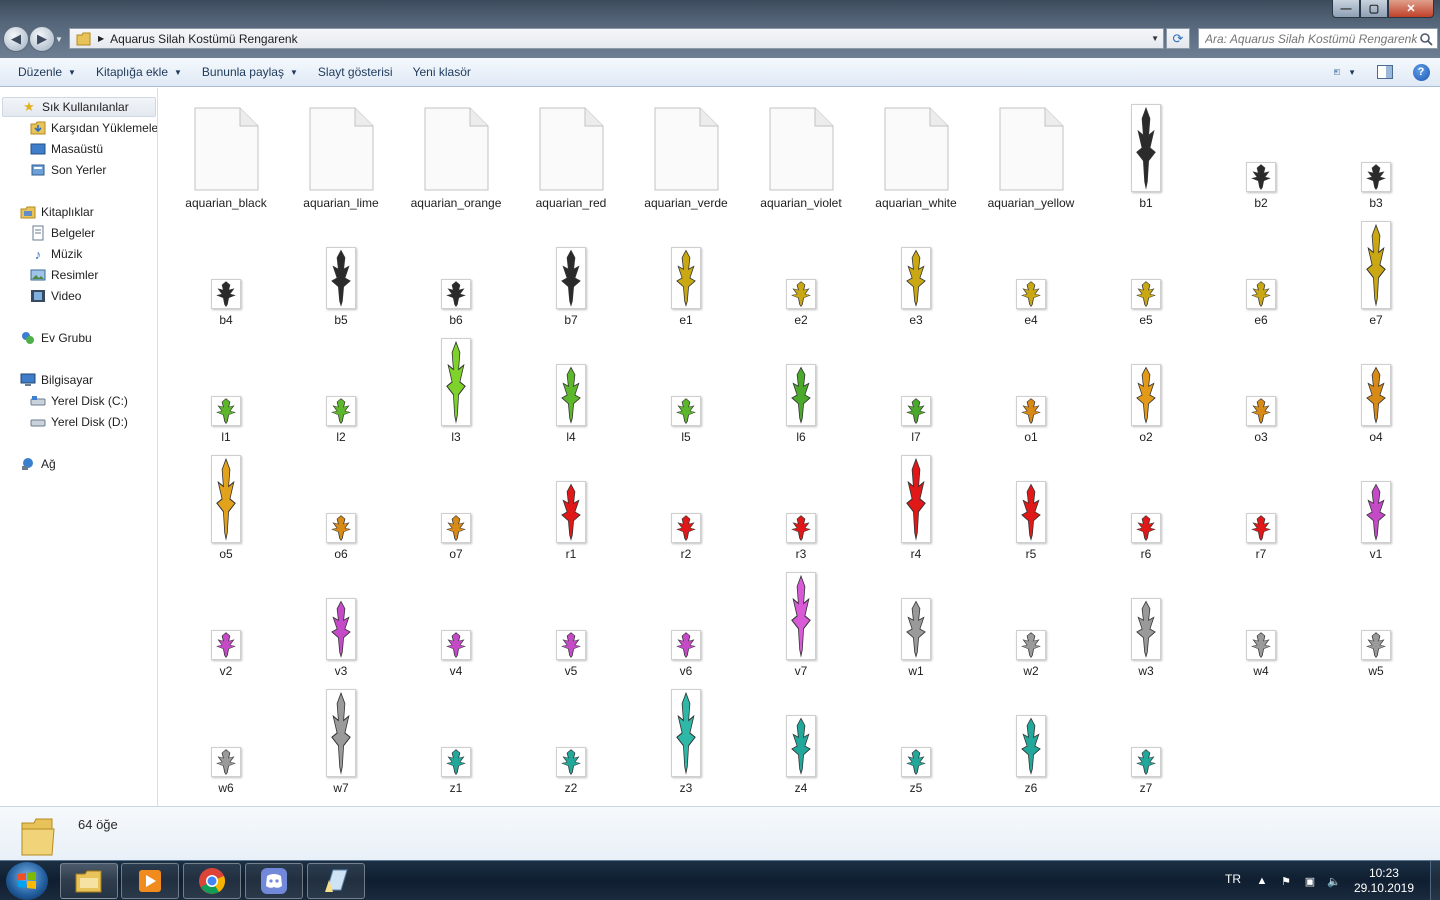 The height and width of the screenshot is (900, 1440). I want to click on file-item: r6, so click(1146, 505).